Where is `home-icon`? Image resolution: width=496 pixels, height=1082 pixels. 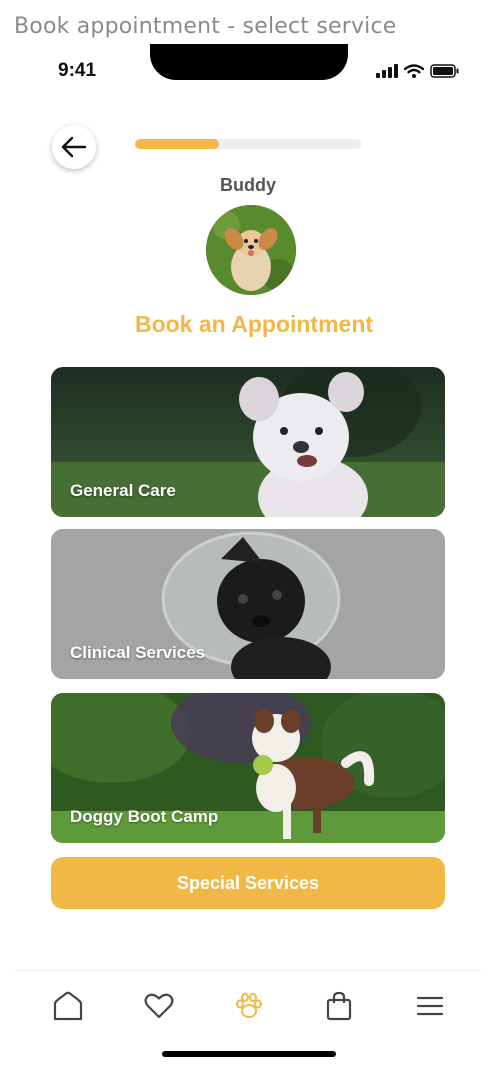
home-icon is located at coordinates (68, 1006).